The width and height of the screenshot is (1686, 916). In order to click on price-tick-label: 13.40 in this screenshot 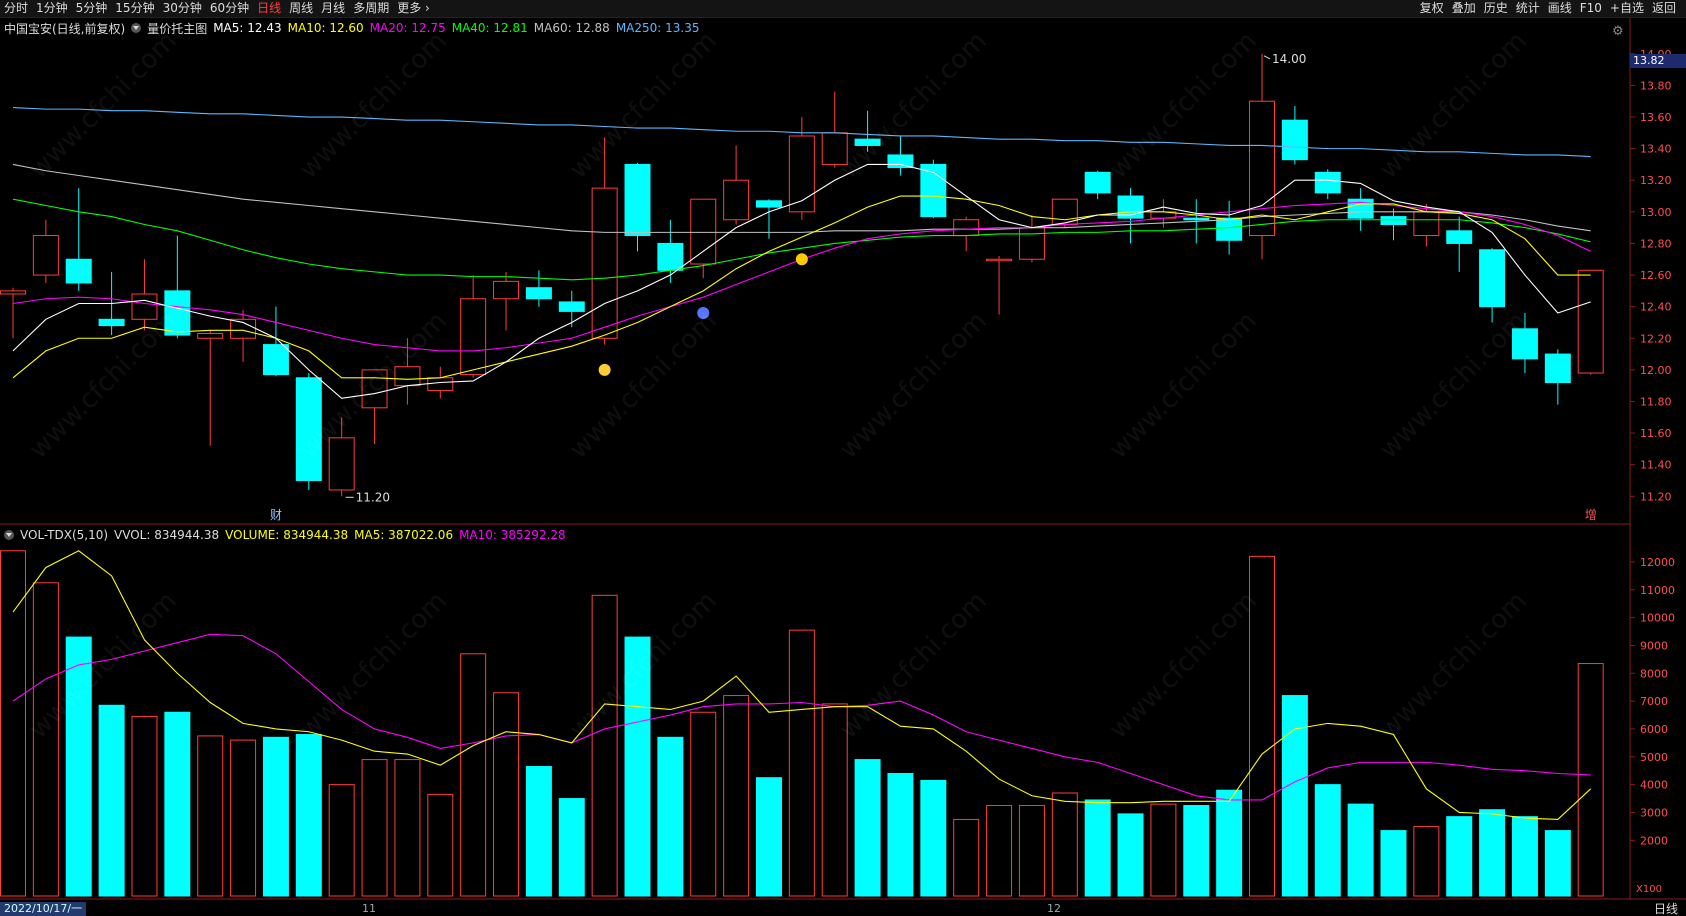, I will do `click(1656, 149)`.